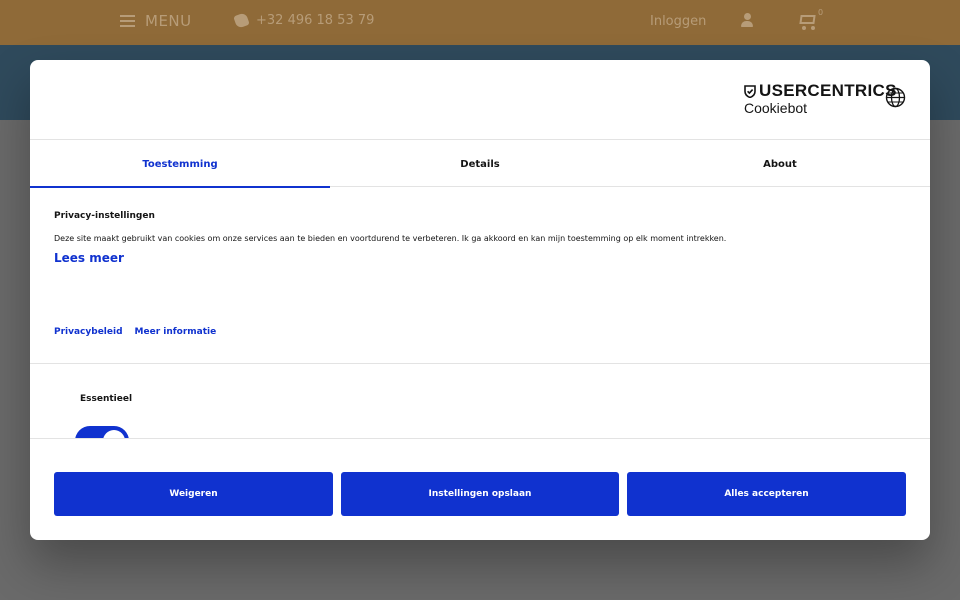  What do you see at coordinates (89, 258) in the screenshot?
I see `read-more-link: Lees meer` at bounding box center [89, 258].